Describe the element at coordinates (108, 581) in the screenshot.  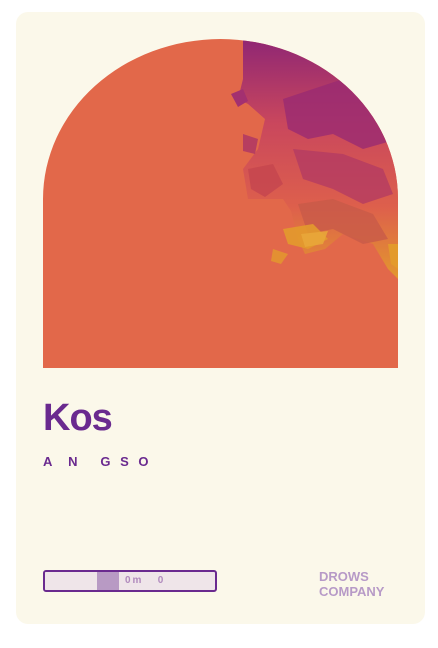
I see `progress-marker` at that location.